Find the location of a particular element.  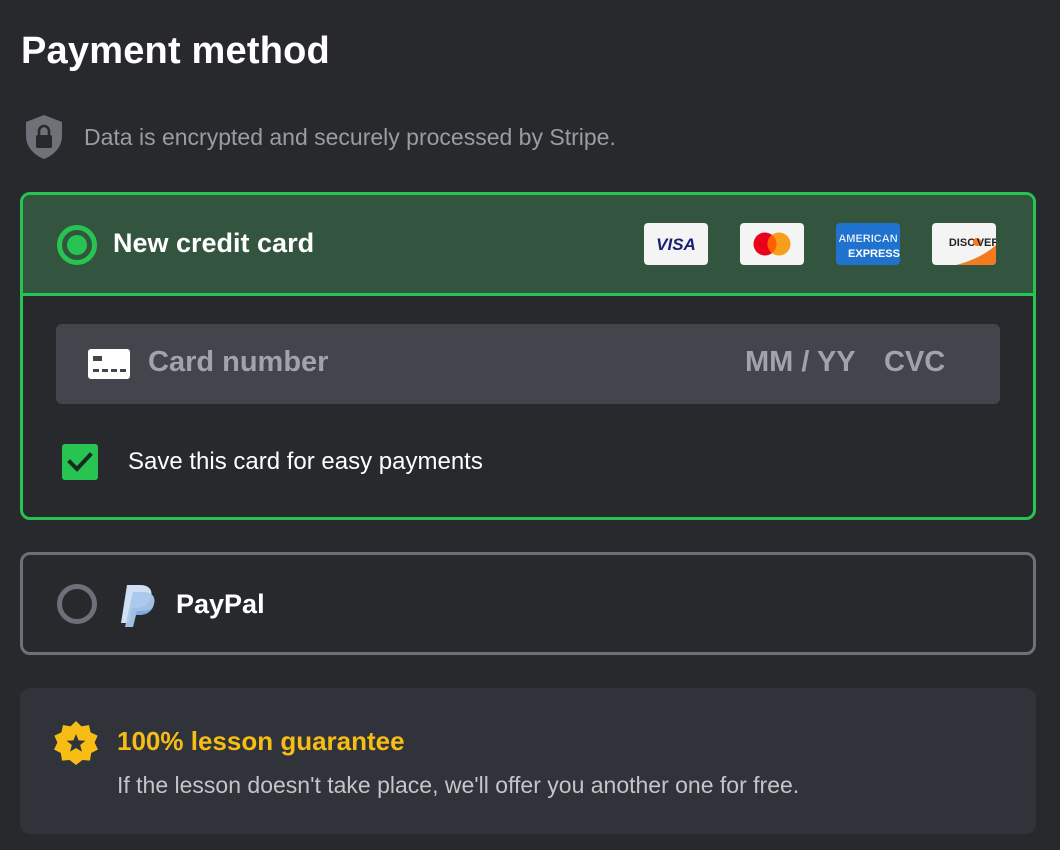

discover-logo: DISC VER is located at coordinates (964, 244).